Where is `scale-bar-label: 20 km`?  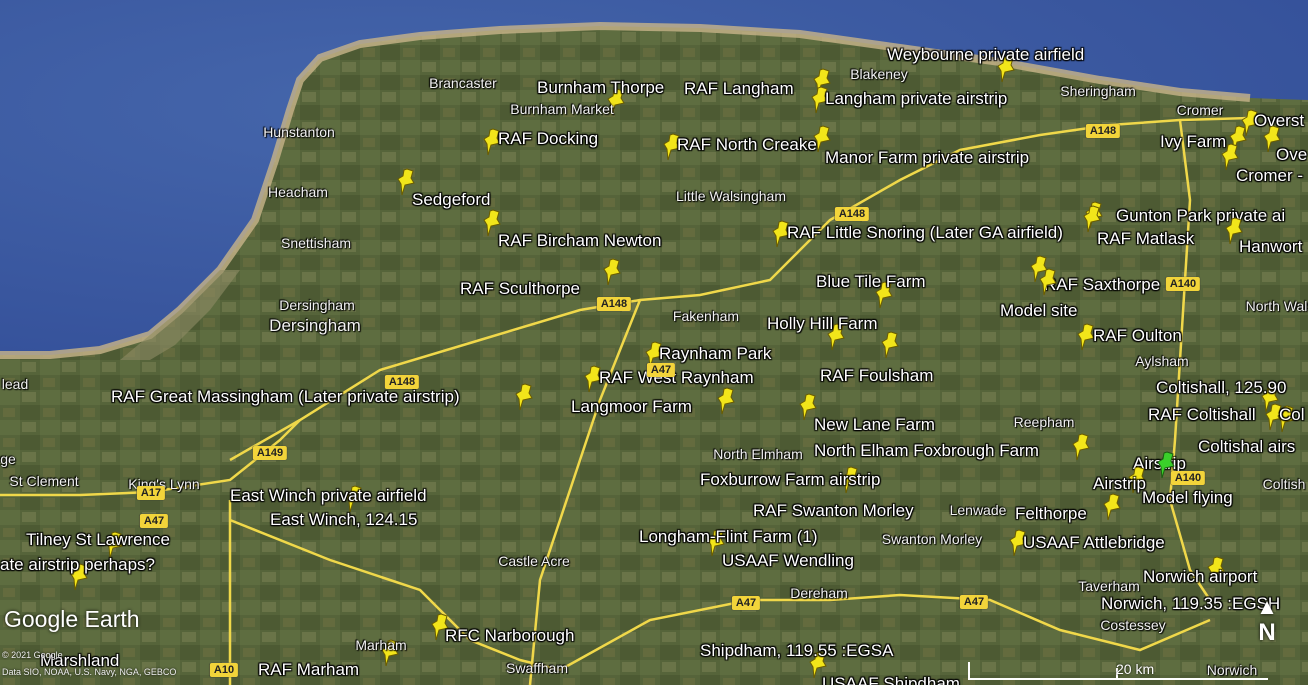 scale-bar-label: 20 km is located at coordinates (1135, 669).